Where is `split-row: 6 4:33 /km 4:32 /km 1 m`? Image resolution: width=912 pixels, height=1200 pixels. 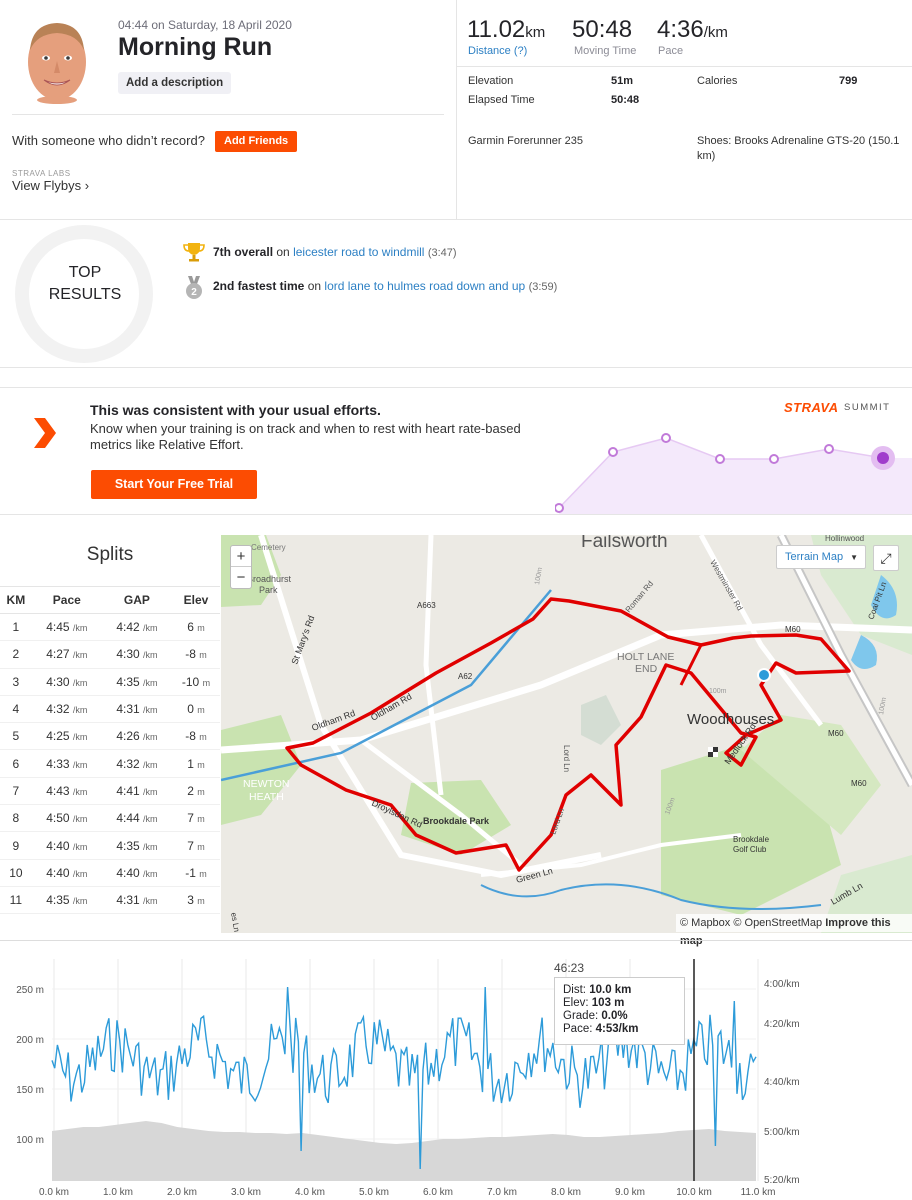 split-row: 6 4:33 /km 4:32 /km 1 m is located at coordinates (110, 763).